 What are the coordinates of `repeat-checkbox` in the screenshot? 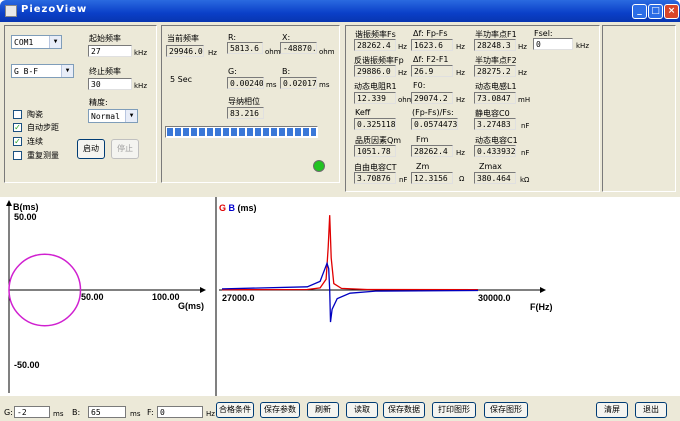 It's located at (17, 155).